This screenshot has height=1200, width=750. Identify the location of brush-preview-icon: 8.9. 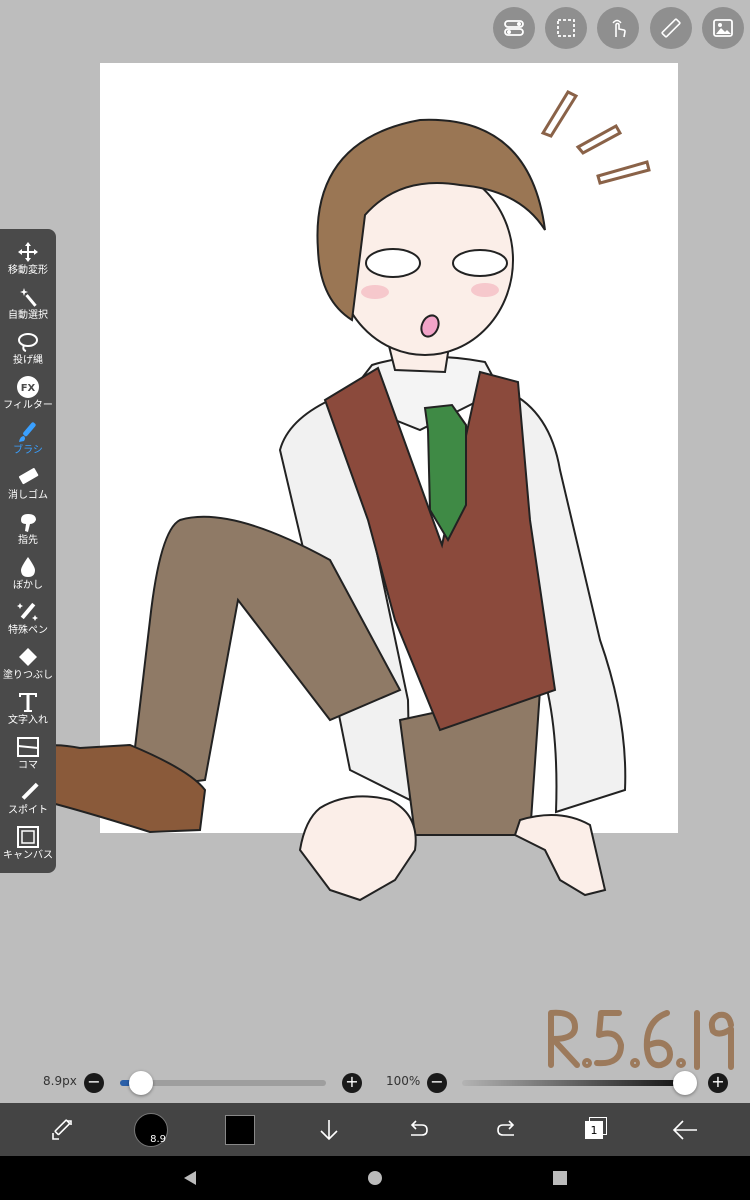
(151, 1129).